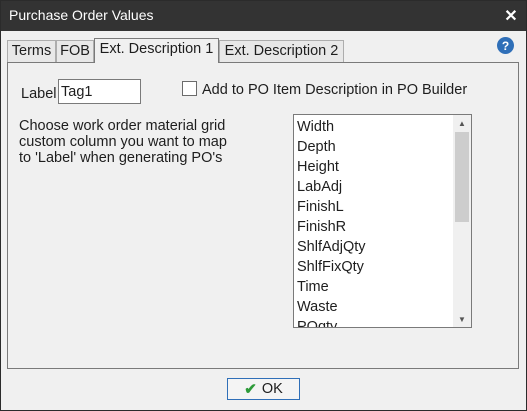  Describe the element at coordinates (123, 142) in the screenshot. I see `description-line: custom column you want to map` at that location.